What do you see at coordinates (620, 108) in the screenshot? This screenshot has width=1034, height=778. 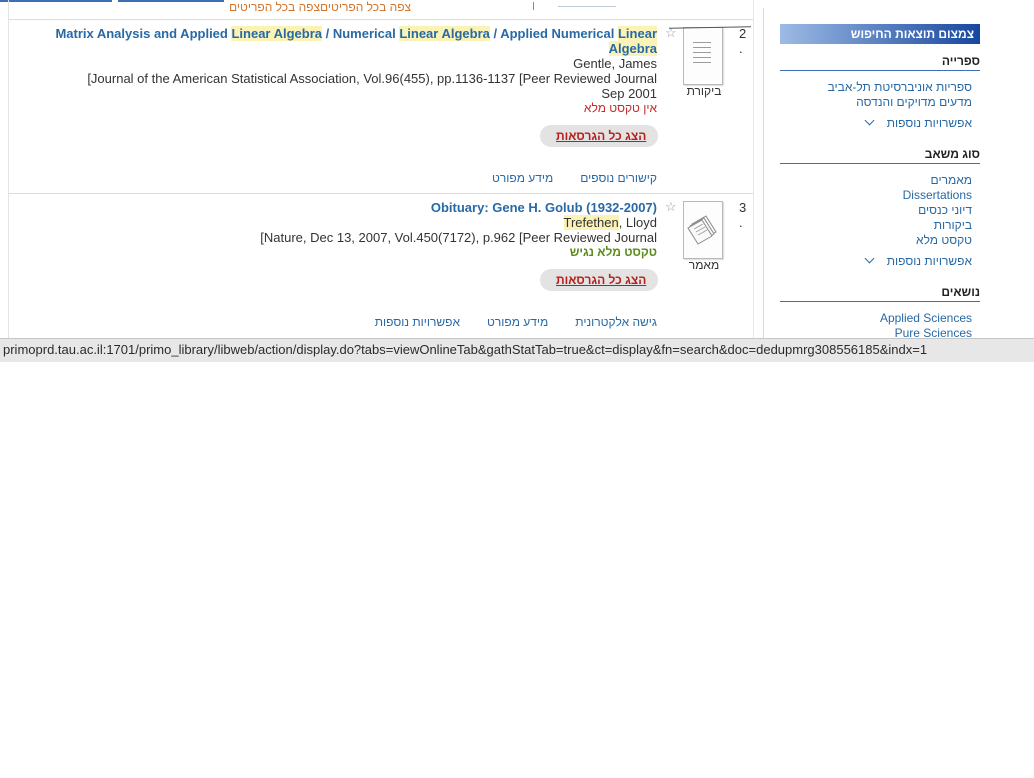 I see `availability-status: אין טקסט מלא` at bounding box center [620, 108].